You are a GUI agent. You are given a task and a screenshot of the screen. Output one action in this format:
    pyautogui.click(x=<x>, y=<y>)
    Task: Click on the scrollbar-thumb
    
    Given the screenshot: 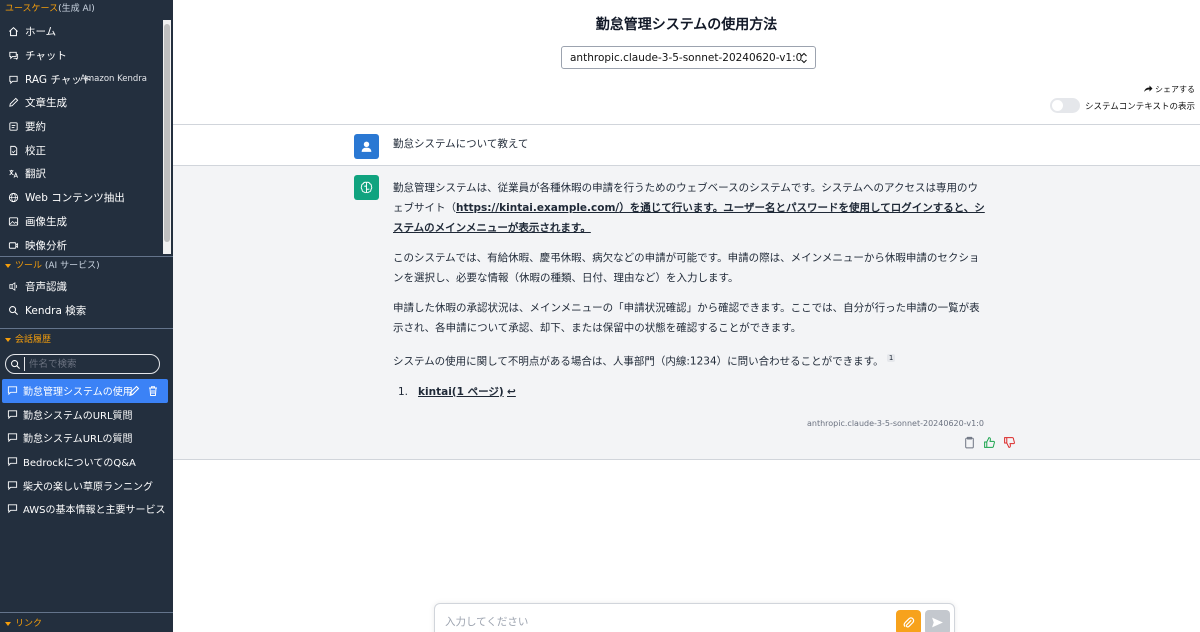 What is the action you would take?
    pyautogui.click(x=167, y=133)
    